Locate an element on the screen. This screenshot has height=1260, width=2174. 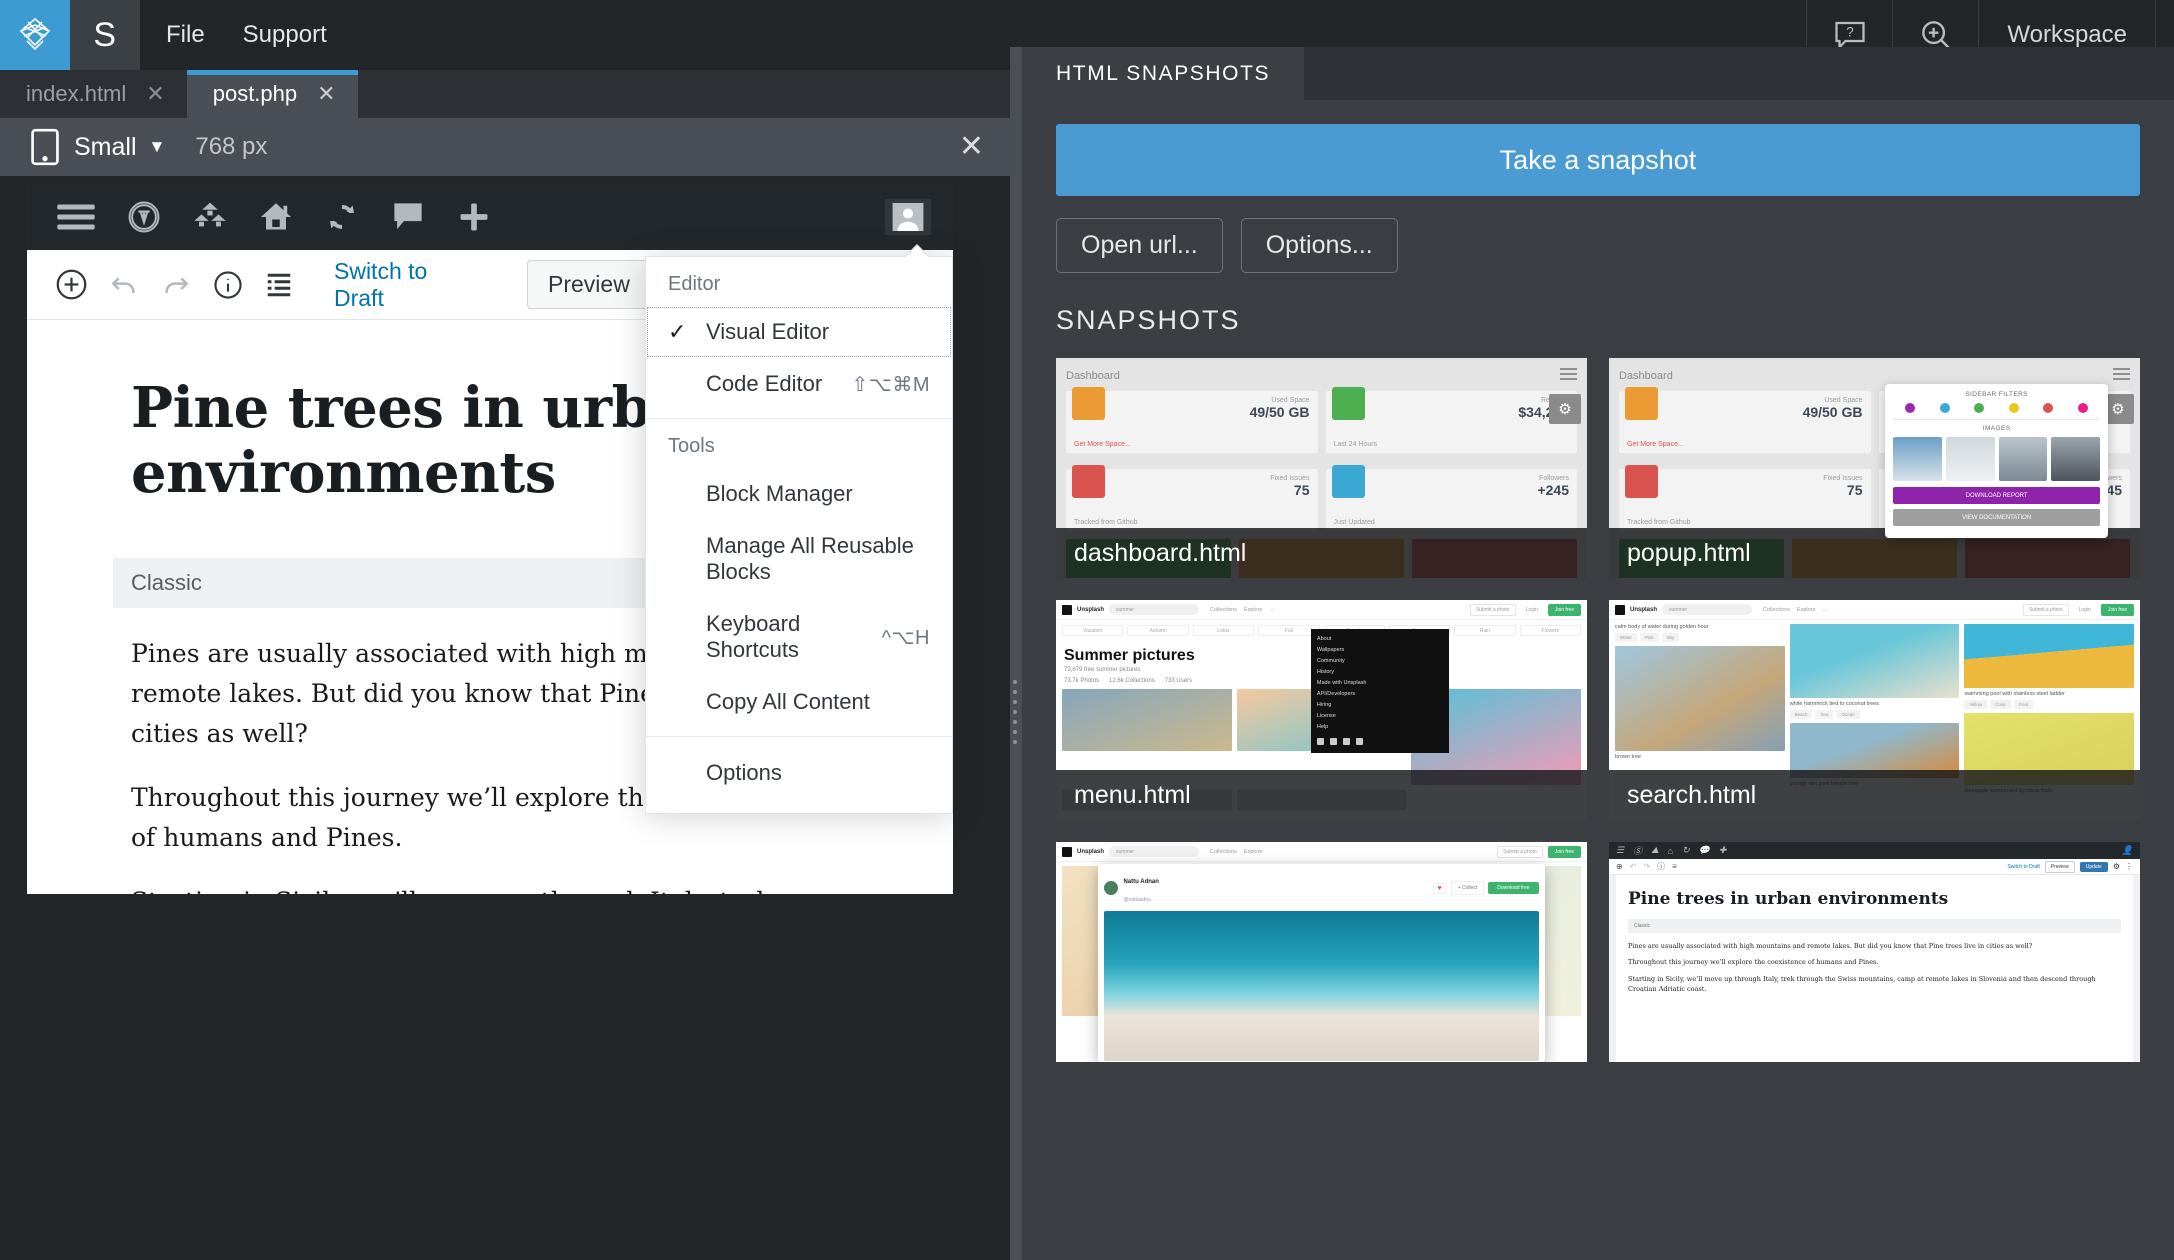
menu-item-block-manager: Block Manager is located at coordinates (799, 494).